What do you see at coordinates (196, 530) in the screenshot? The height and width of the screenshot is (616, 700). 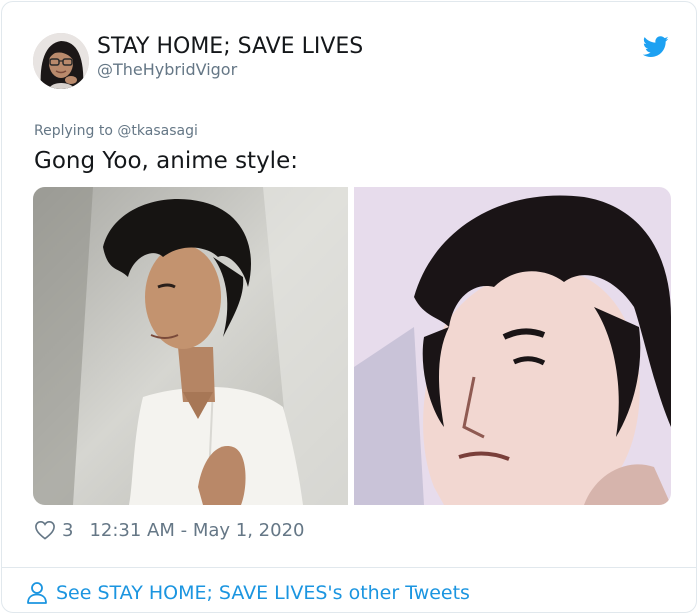 I see `tweet-timestamp: 12:31 AM - May 1, 2020` at bounding box center [196, 530].